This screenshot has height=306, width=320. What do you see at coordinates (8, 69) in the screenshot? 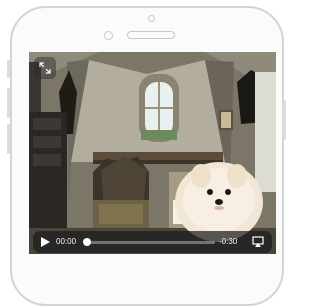
I see `phone-side-button` at bounding box center [8, 69].